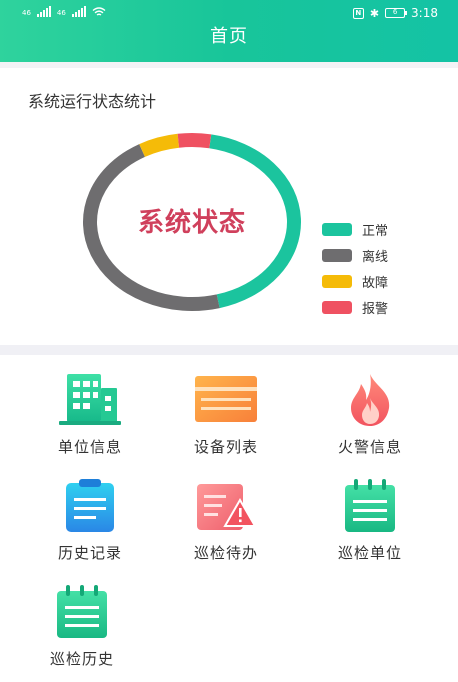  Describe the element at coordinates (226, 400) in the screenshot. I see `list-icon` at that location.